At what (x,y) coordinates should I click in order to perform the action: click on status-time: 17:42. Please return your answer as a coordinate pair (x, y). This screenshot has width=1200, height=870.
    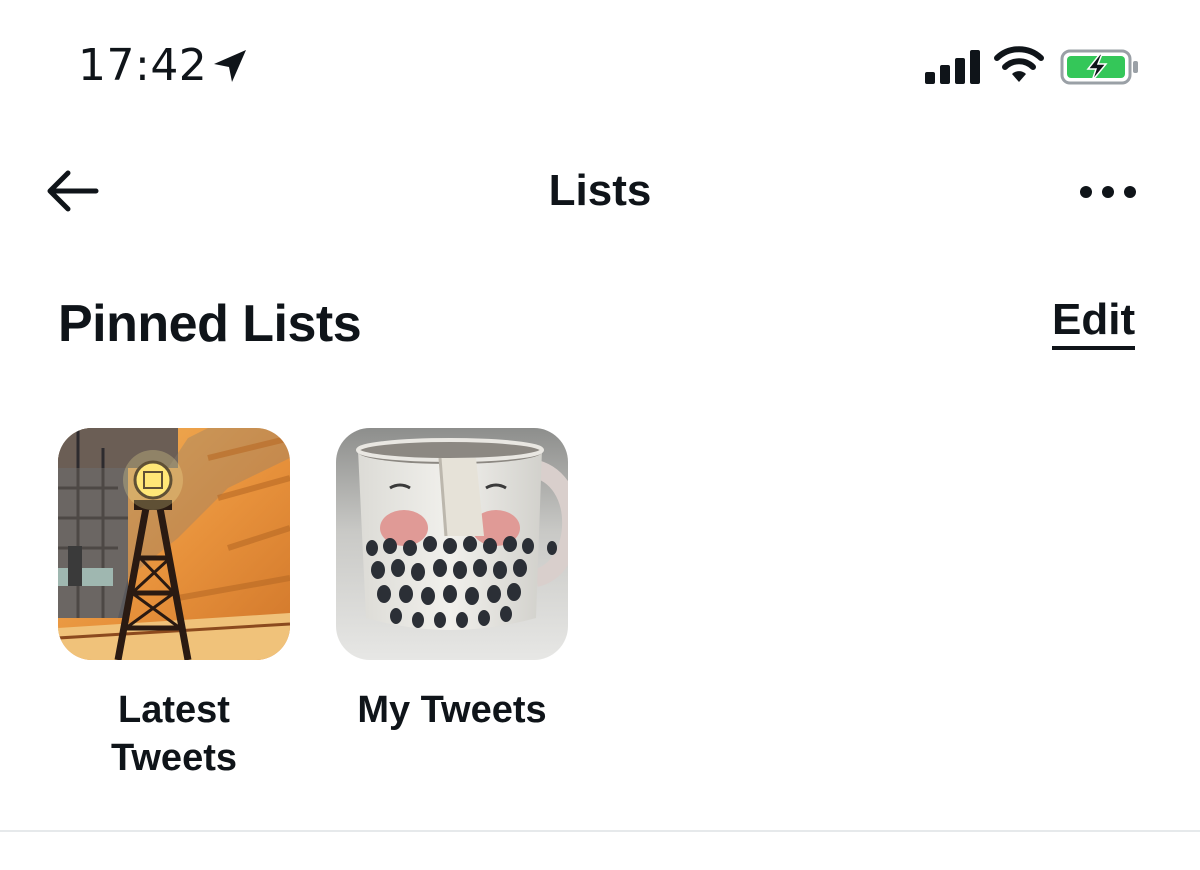
    Looking at the image, I should click on (143, 65).